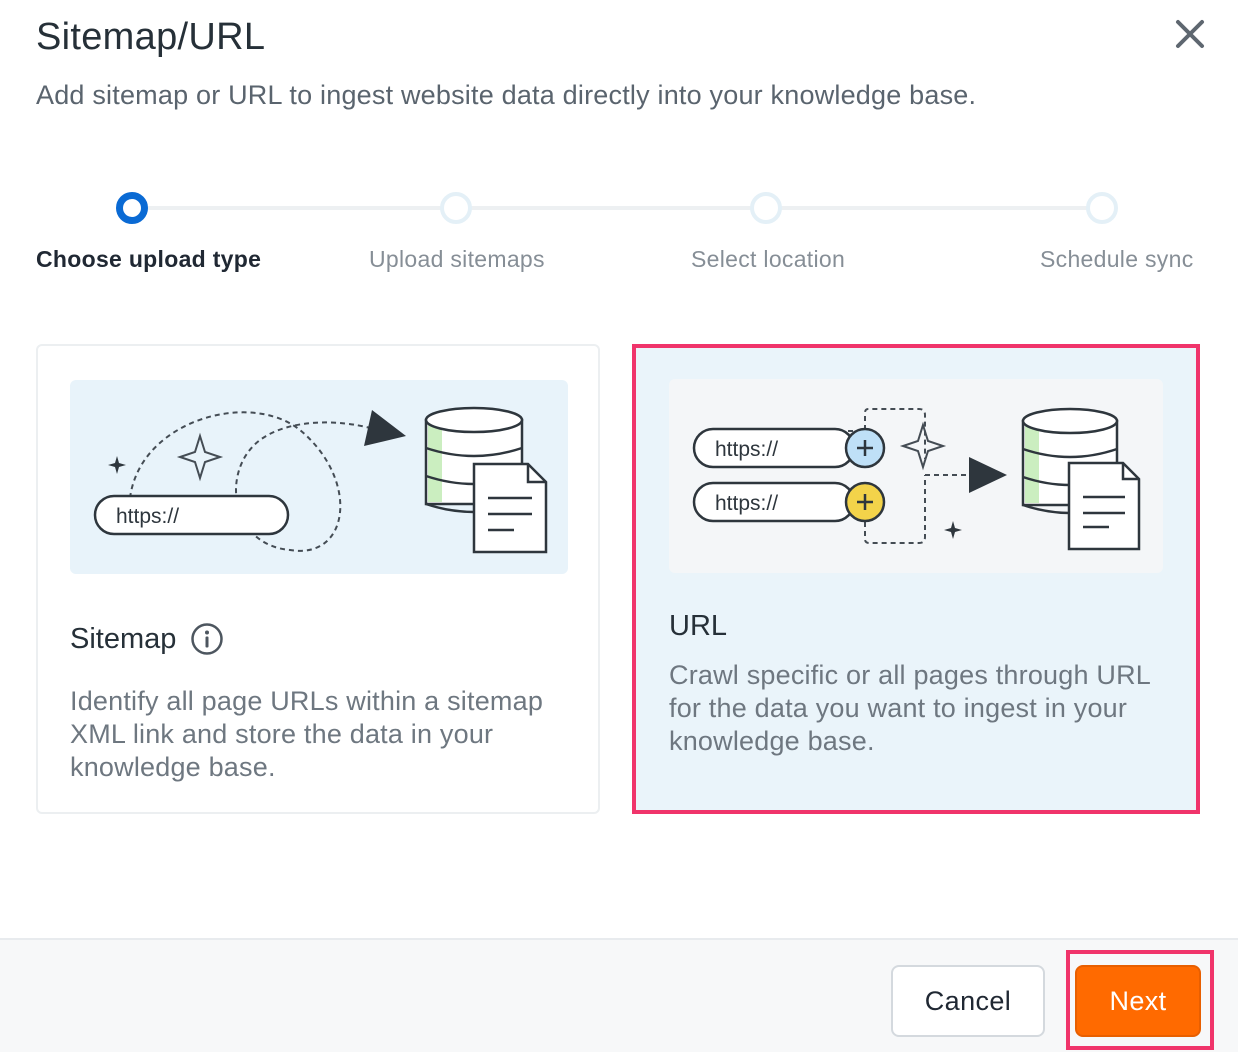  What do you see at coordinates (319, 477) in the screenshot?
I see `sitemap-illustration: https://` at bounding box center [319, 477].